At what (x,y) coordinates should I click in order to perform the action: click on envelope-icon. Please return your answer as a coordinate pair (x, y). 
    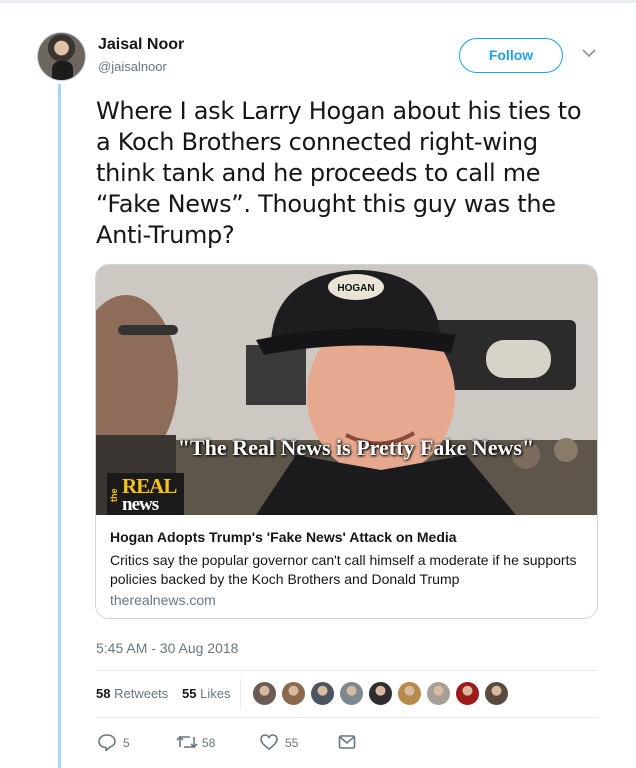
    Looking at the image, I should click on (347, 742).